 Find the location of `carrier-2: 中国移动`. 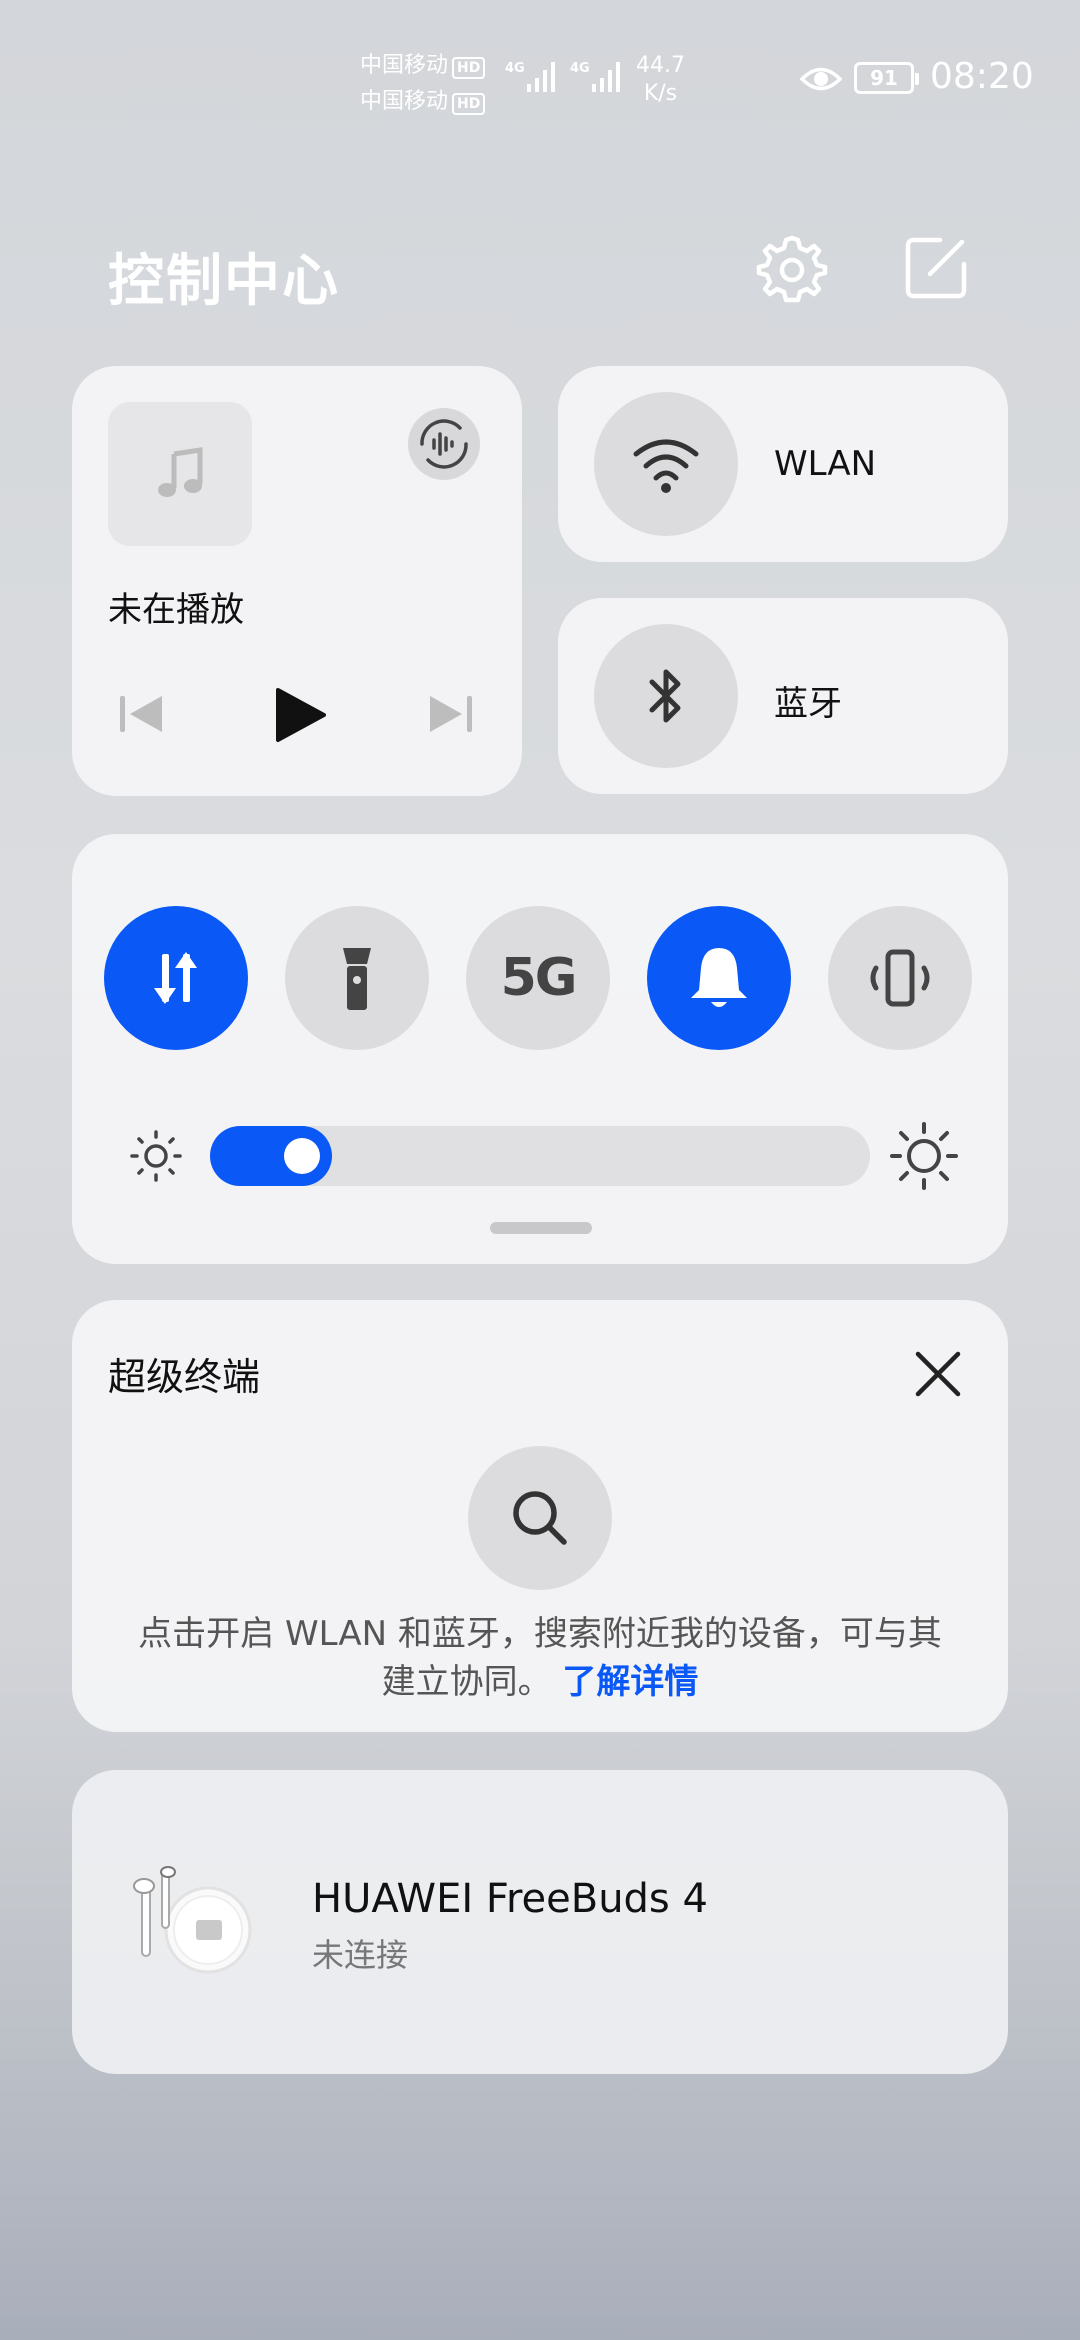

carrier-2: 中国移动 is located at coordinates (404, 101).